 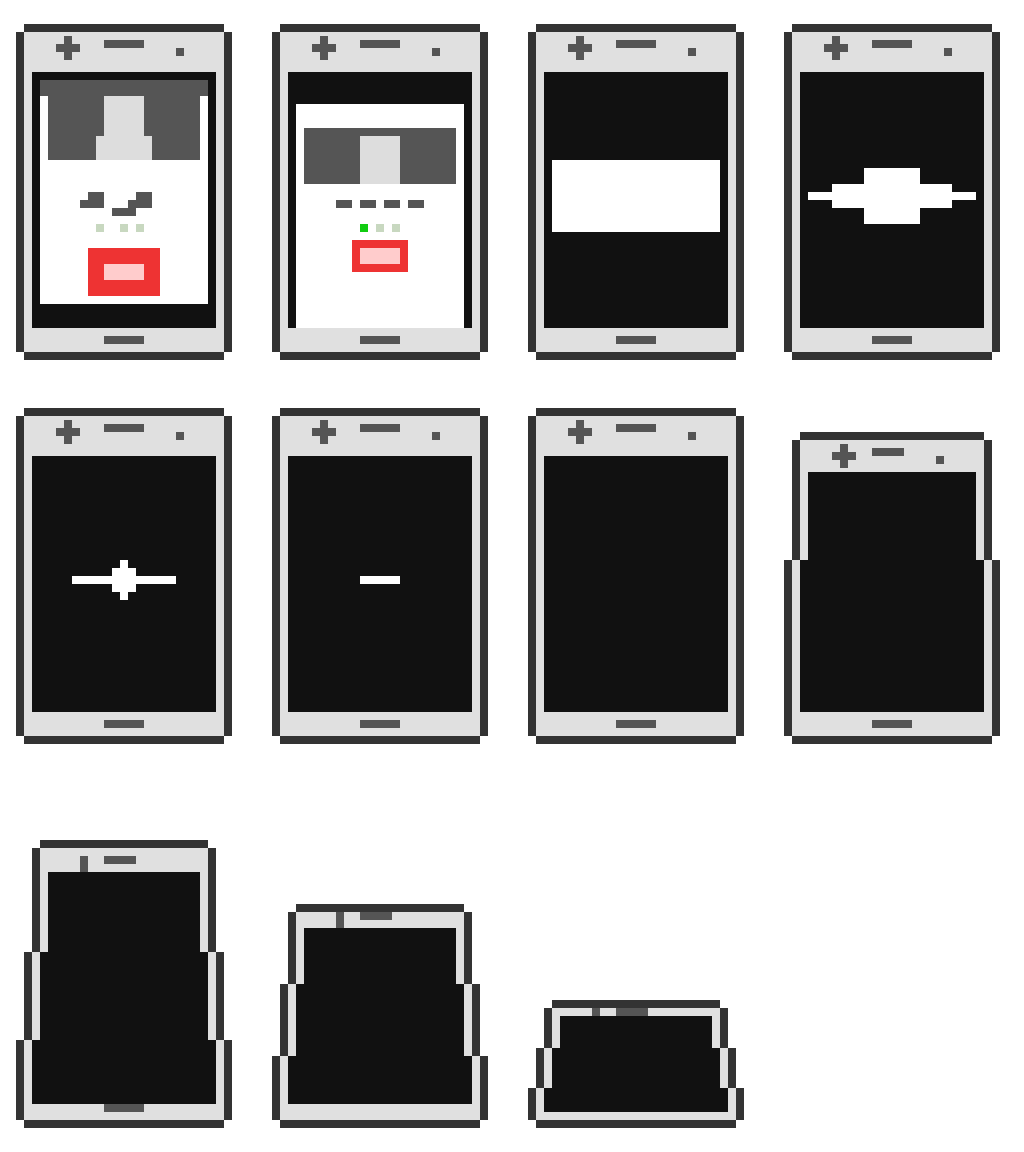 What do you see at coordinates (636, 196) in the screenshot?
I see `screen-collapse-bar` at bounding box center [636, 196].